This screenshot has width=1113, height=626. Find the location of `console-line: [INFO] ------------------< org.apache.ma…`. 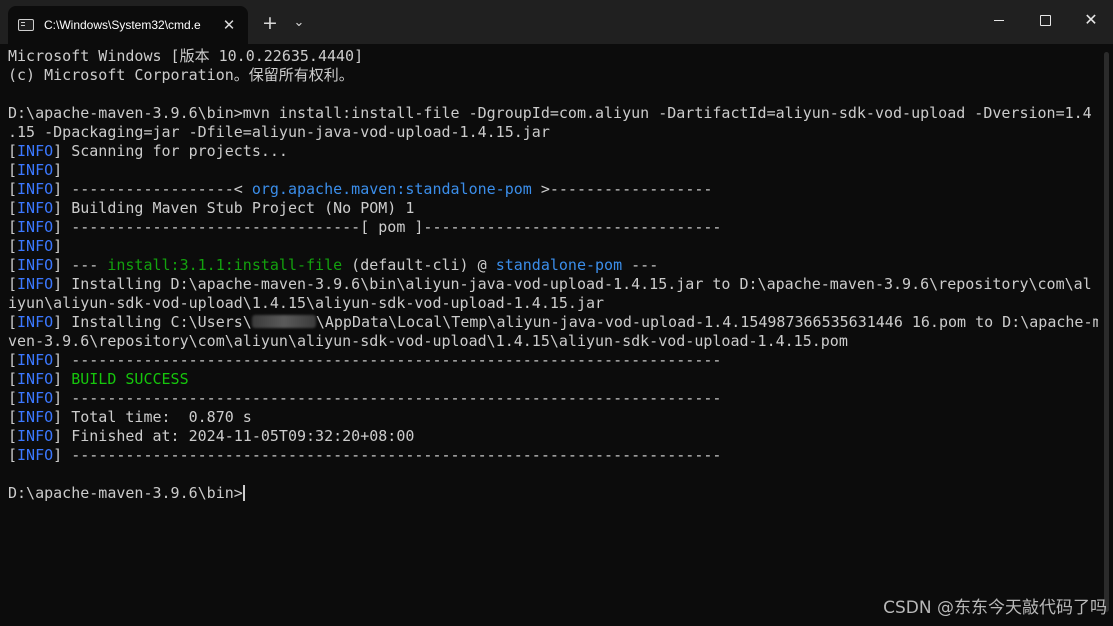

console-line: [INFO] ------------------< org.apache.ma… is located at coordinates (553, 189).